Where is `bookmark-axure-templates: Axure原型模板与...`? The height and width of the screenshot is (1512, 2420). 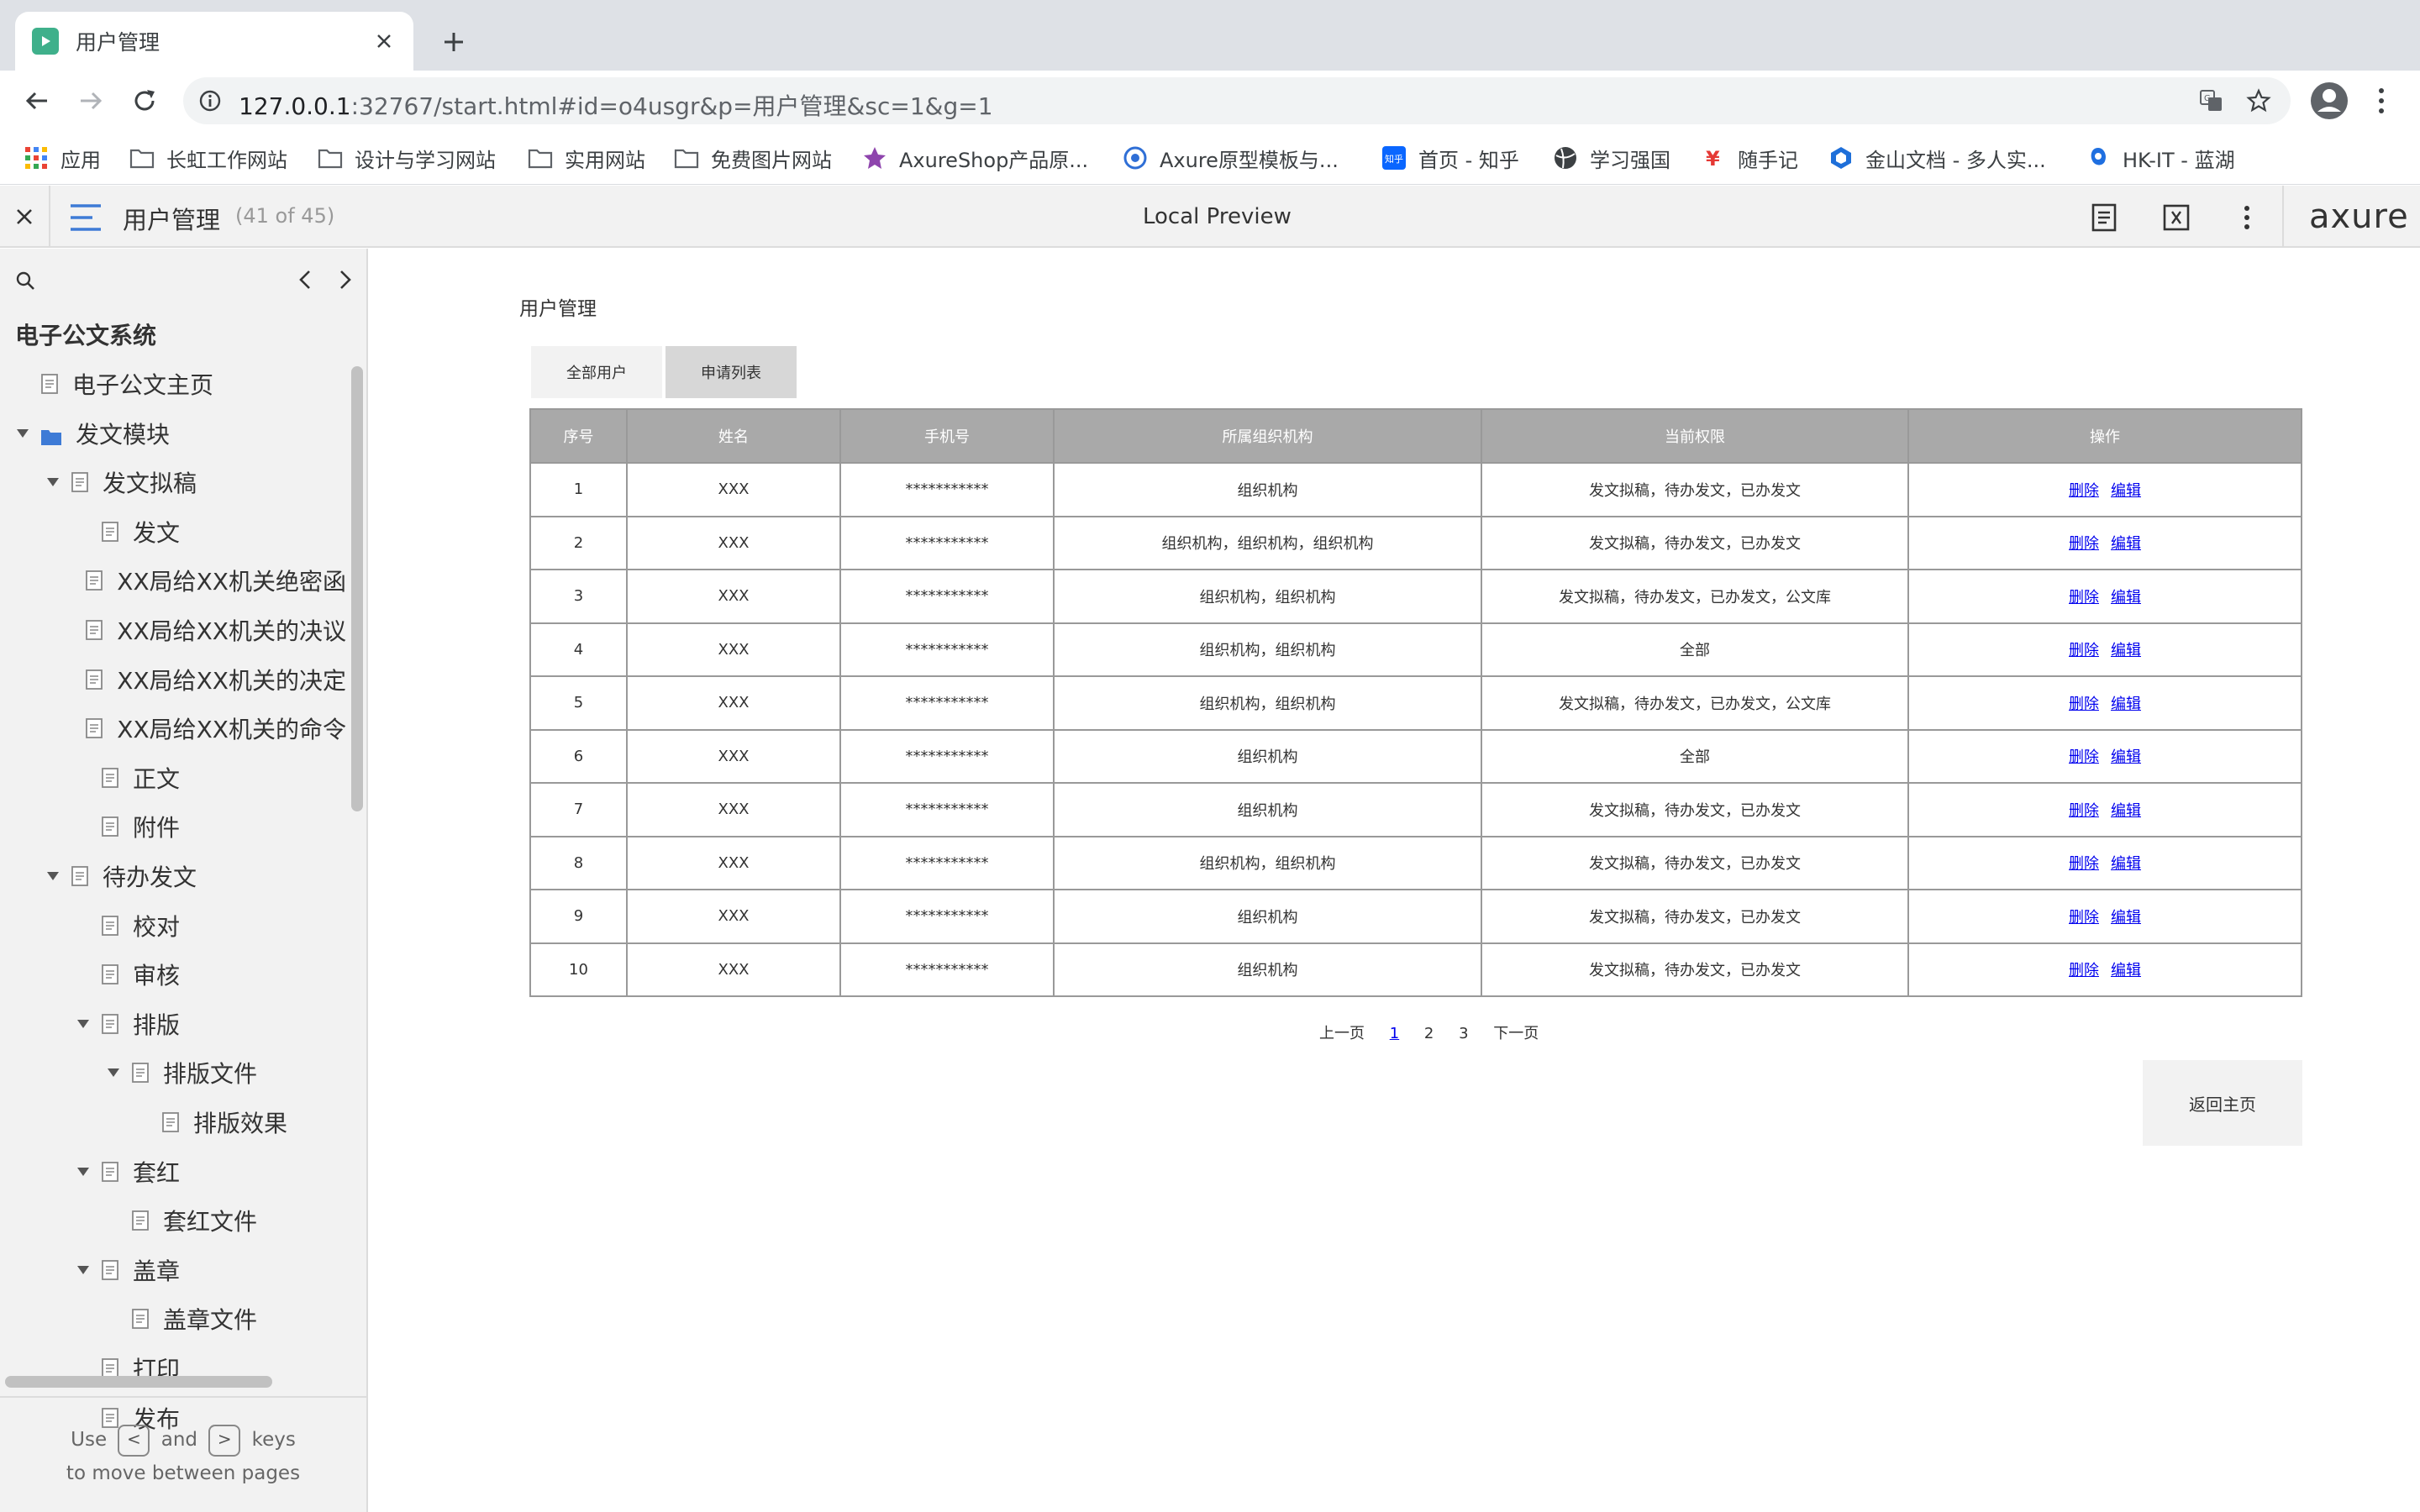 bookmark-axure-templates: Axure原型模板与... is located at coordinates (1231, 158).